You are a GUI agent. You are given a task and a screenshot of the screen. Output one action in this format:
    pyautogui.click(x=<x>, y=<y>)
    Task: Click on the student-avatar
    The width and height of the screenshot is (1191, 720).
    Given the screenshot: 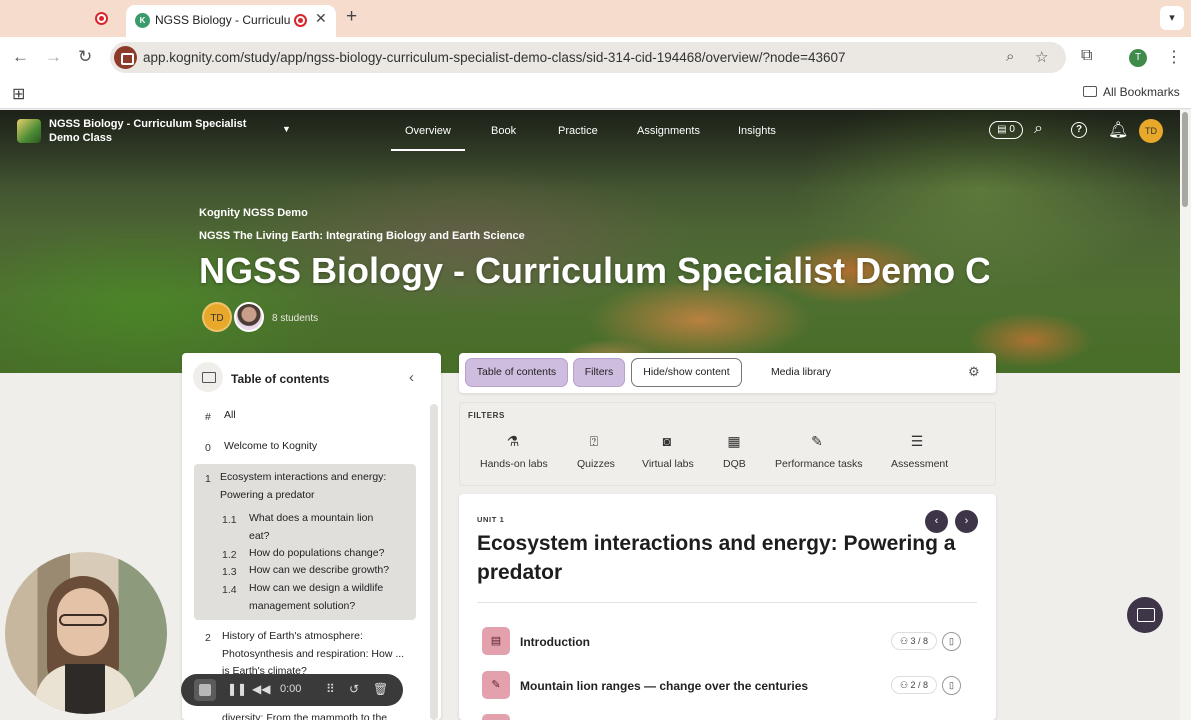 What is the action you would take?
    pyautogui.click(x=249, y=317)
    